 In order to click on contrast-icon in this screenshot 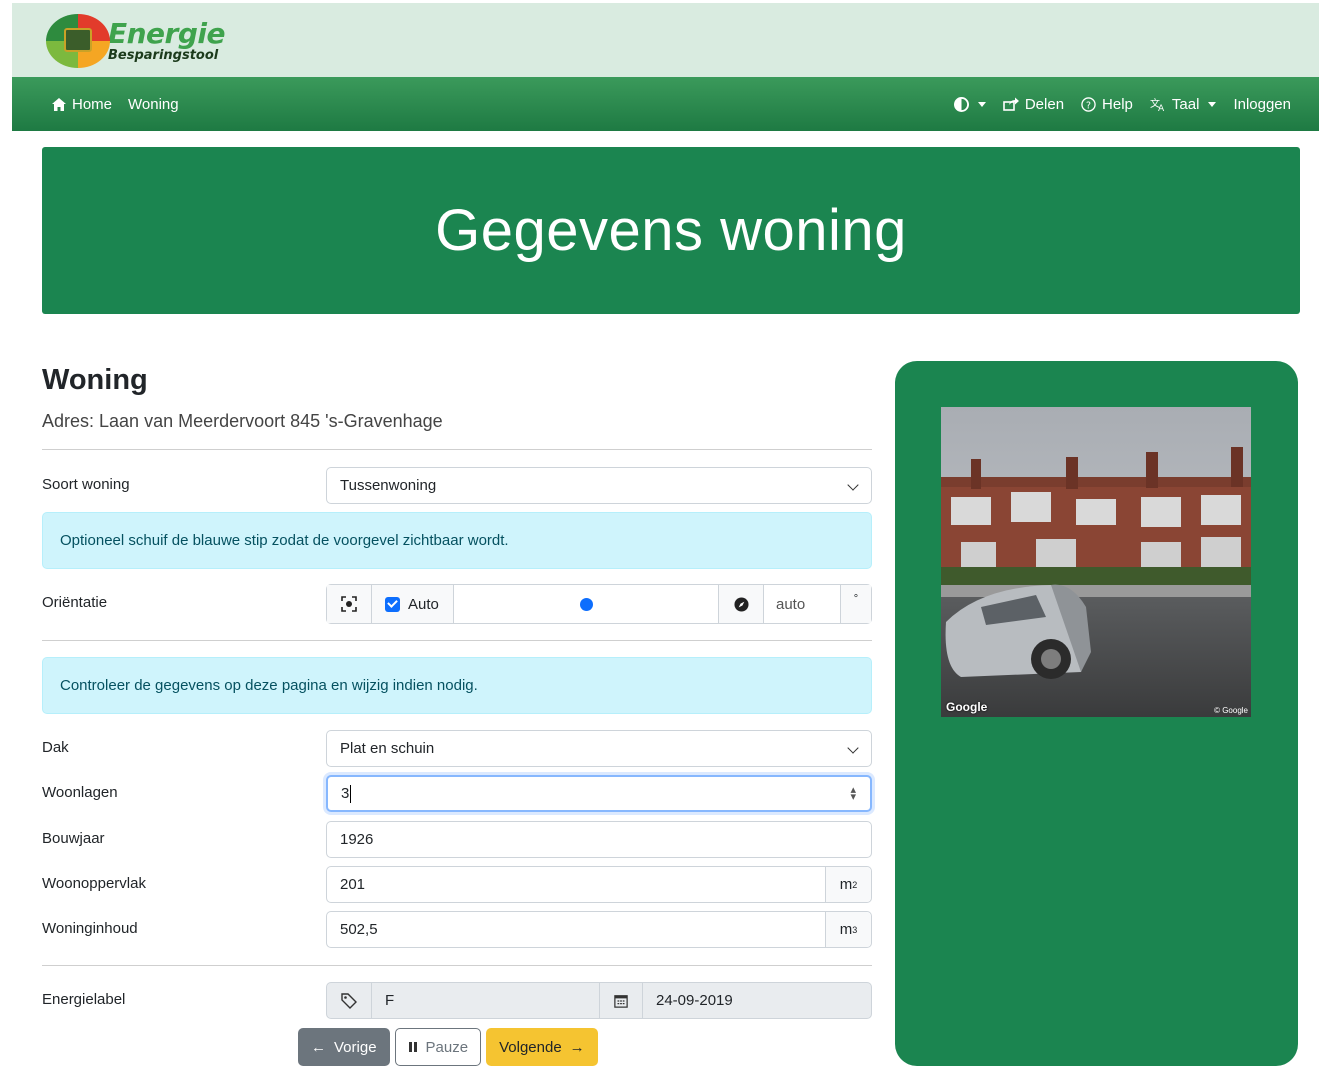, I will do `click(961, 104)`.